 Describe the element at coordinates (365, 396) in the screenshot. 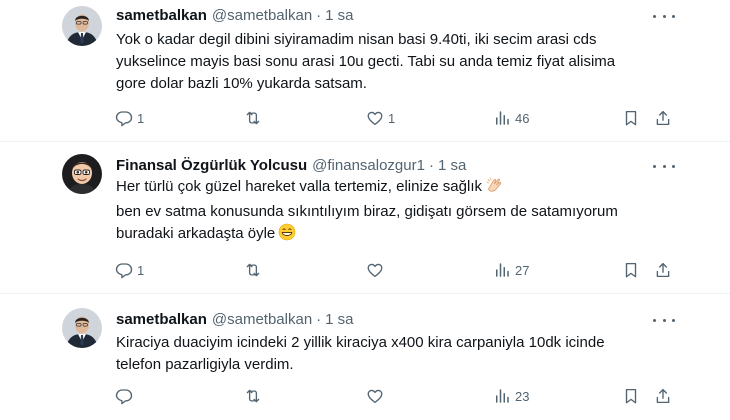

I see `tweet-actions: 23` at that location.